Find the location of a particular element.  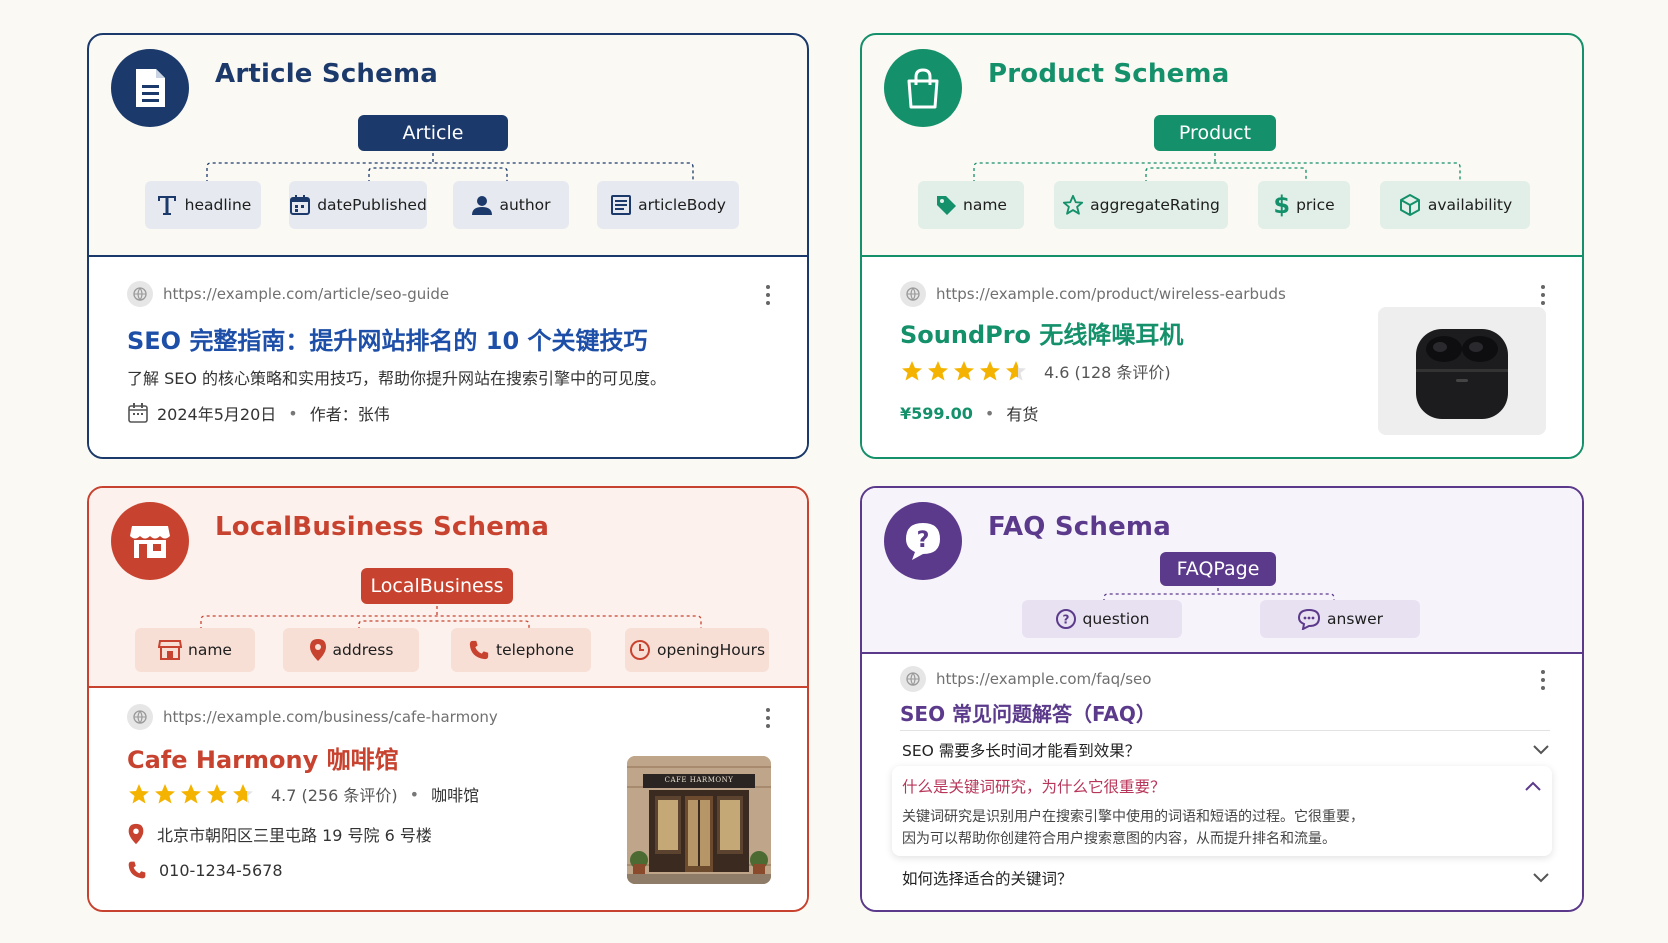

chip-question: ? question is located at coordinates (1102, 619).